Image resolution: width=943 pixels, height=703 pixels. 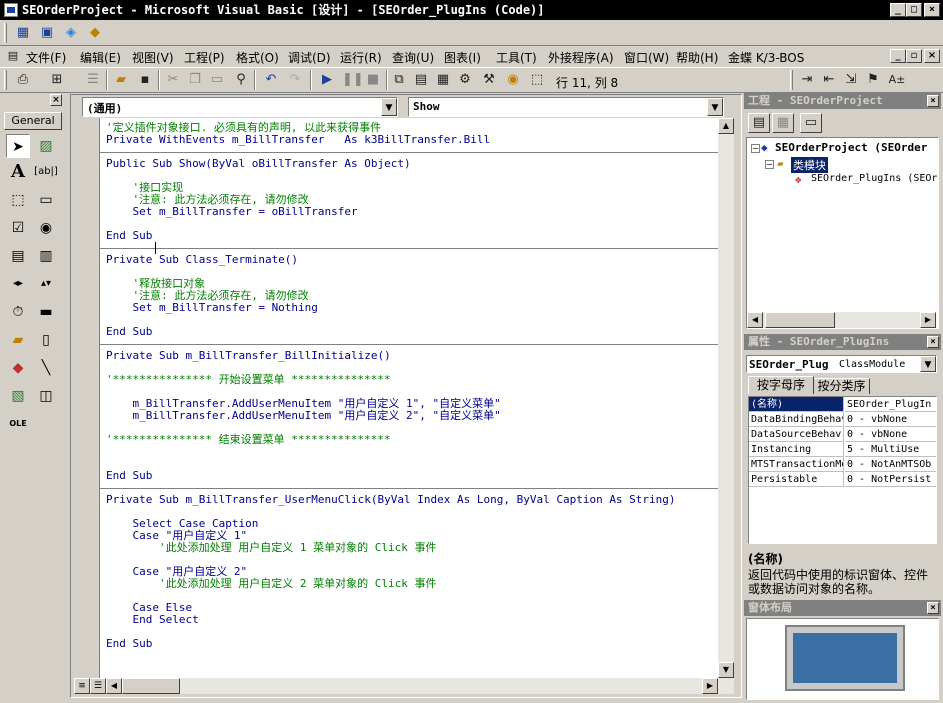 I want to click on code-line: '此处添加处理 用户自定义 1 菜单对象的 Click 事件, so click(x=271, y=548).